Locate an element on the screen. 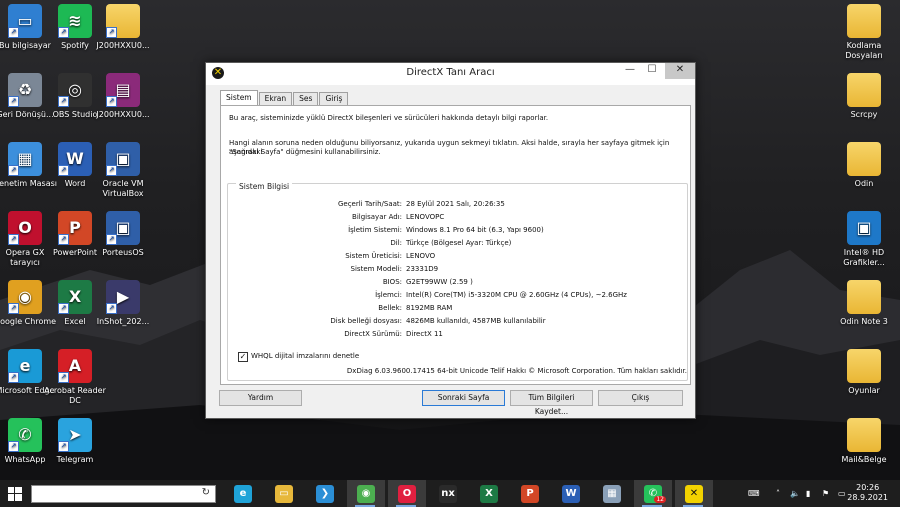 Image resolution: width=900 pixels, height=507 pixels. chrome-icon: ◉ ↗ is located at coordinates (25, 297).